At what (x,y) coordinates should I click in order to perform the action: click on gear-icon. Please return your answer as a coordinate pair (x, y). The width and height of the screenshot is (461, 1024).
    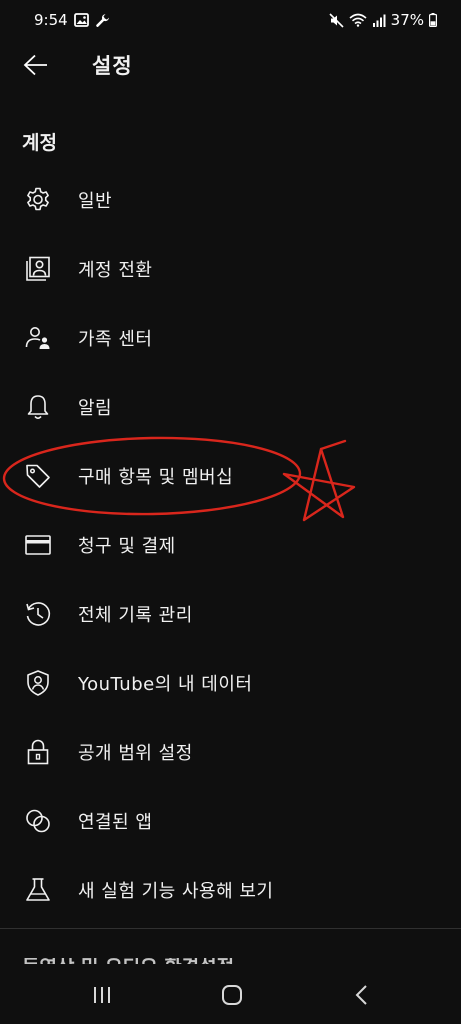
    Looking at the image, I should click on (38, 200).